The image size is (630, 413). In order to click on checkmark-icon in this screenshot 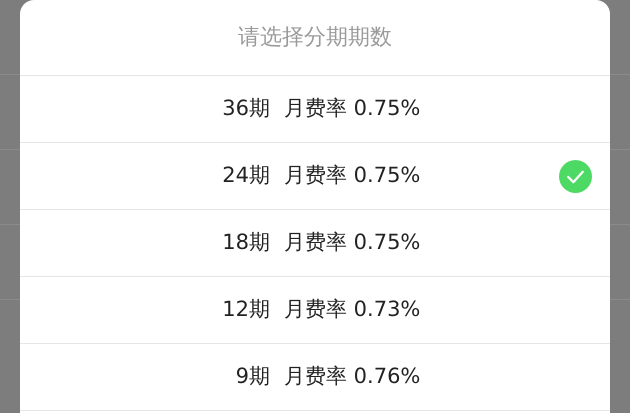, I will do `click(575, 176)`.